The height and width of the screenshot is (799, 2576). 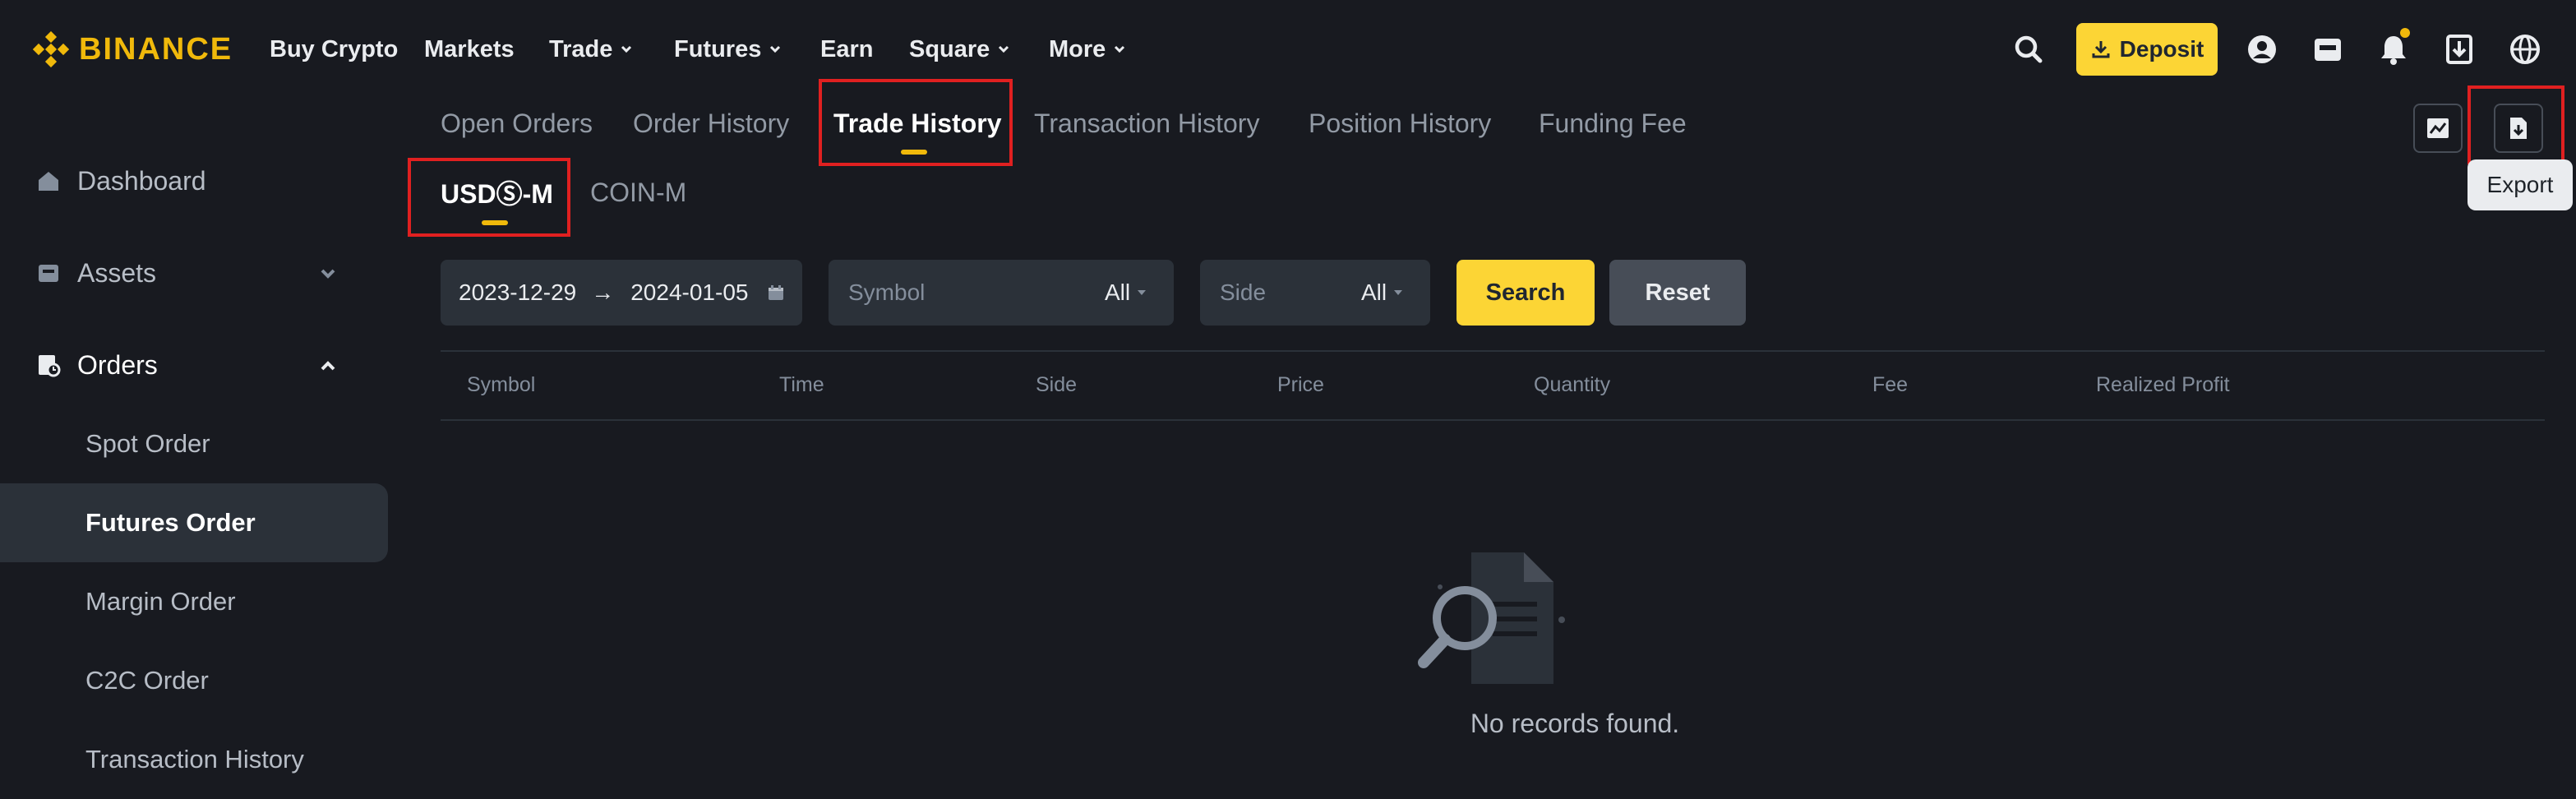 I want to click on sidebar-item-dashboard: Dashboard, so click(x=194, y=180).